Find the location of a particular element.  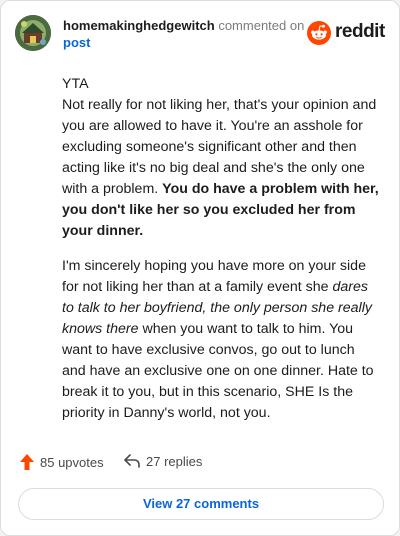

post-link: post is located at coordinates (76, 42).